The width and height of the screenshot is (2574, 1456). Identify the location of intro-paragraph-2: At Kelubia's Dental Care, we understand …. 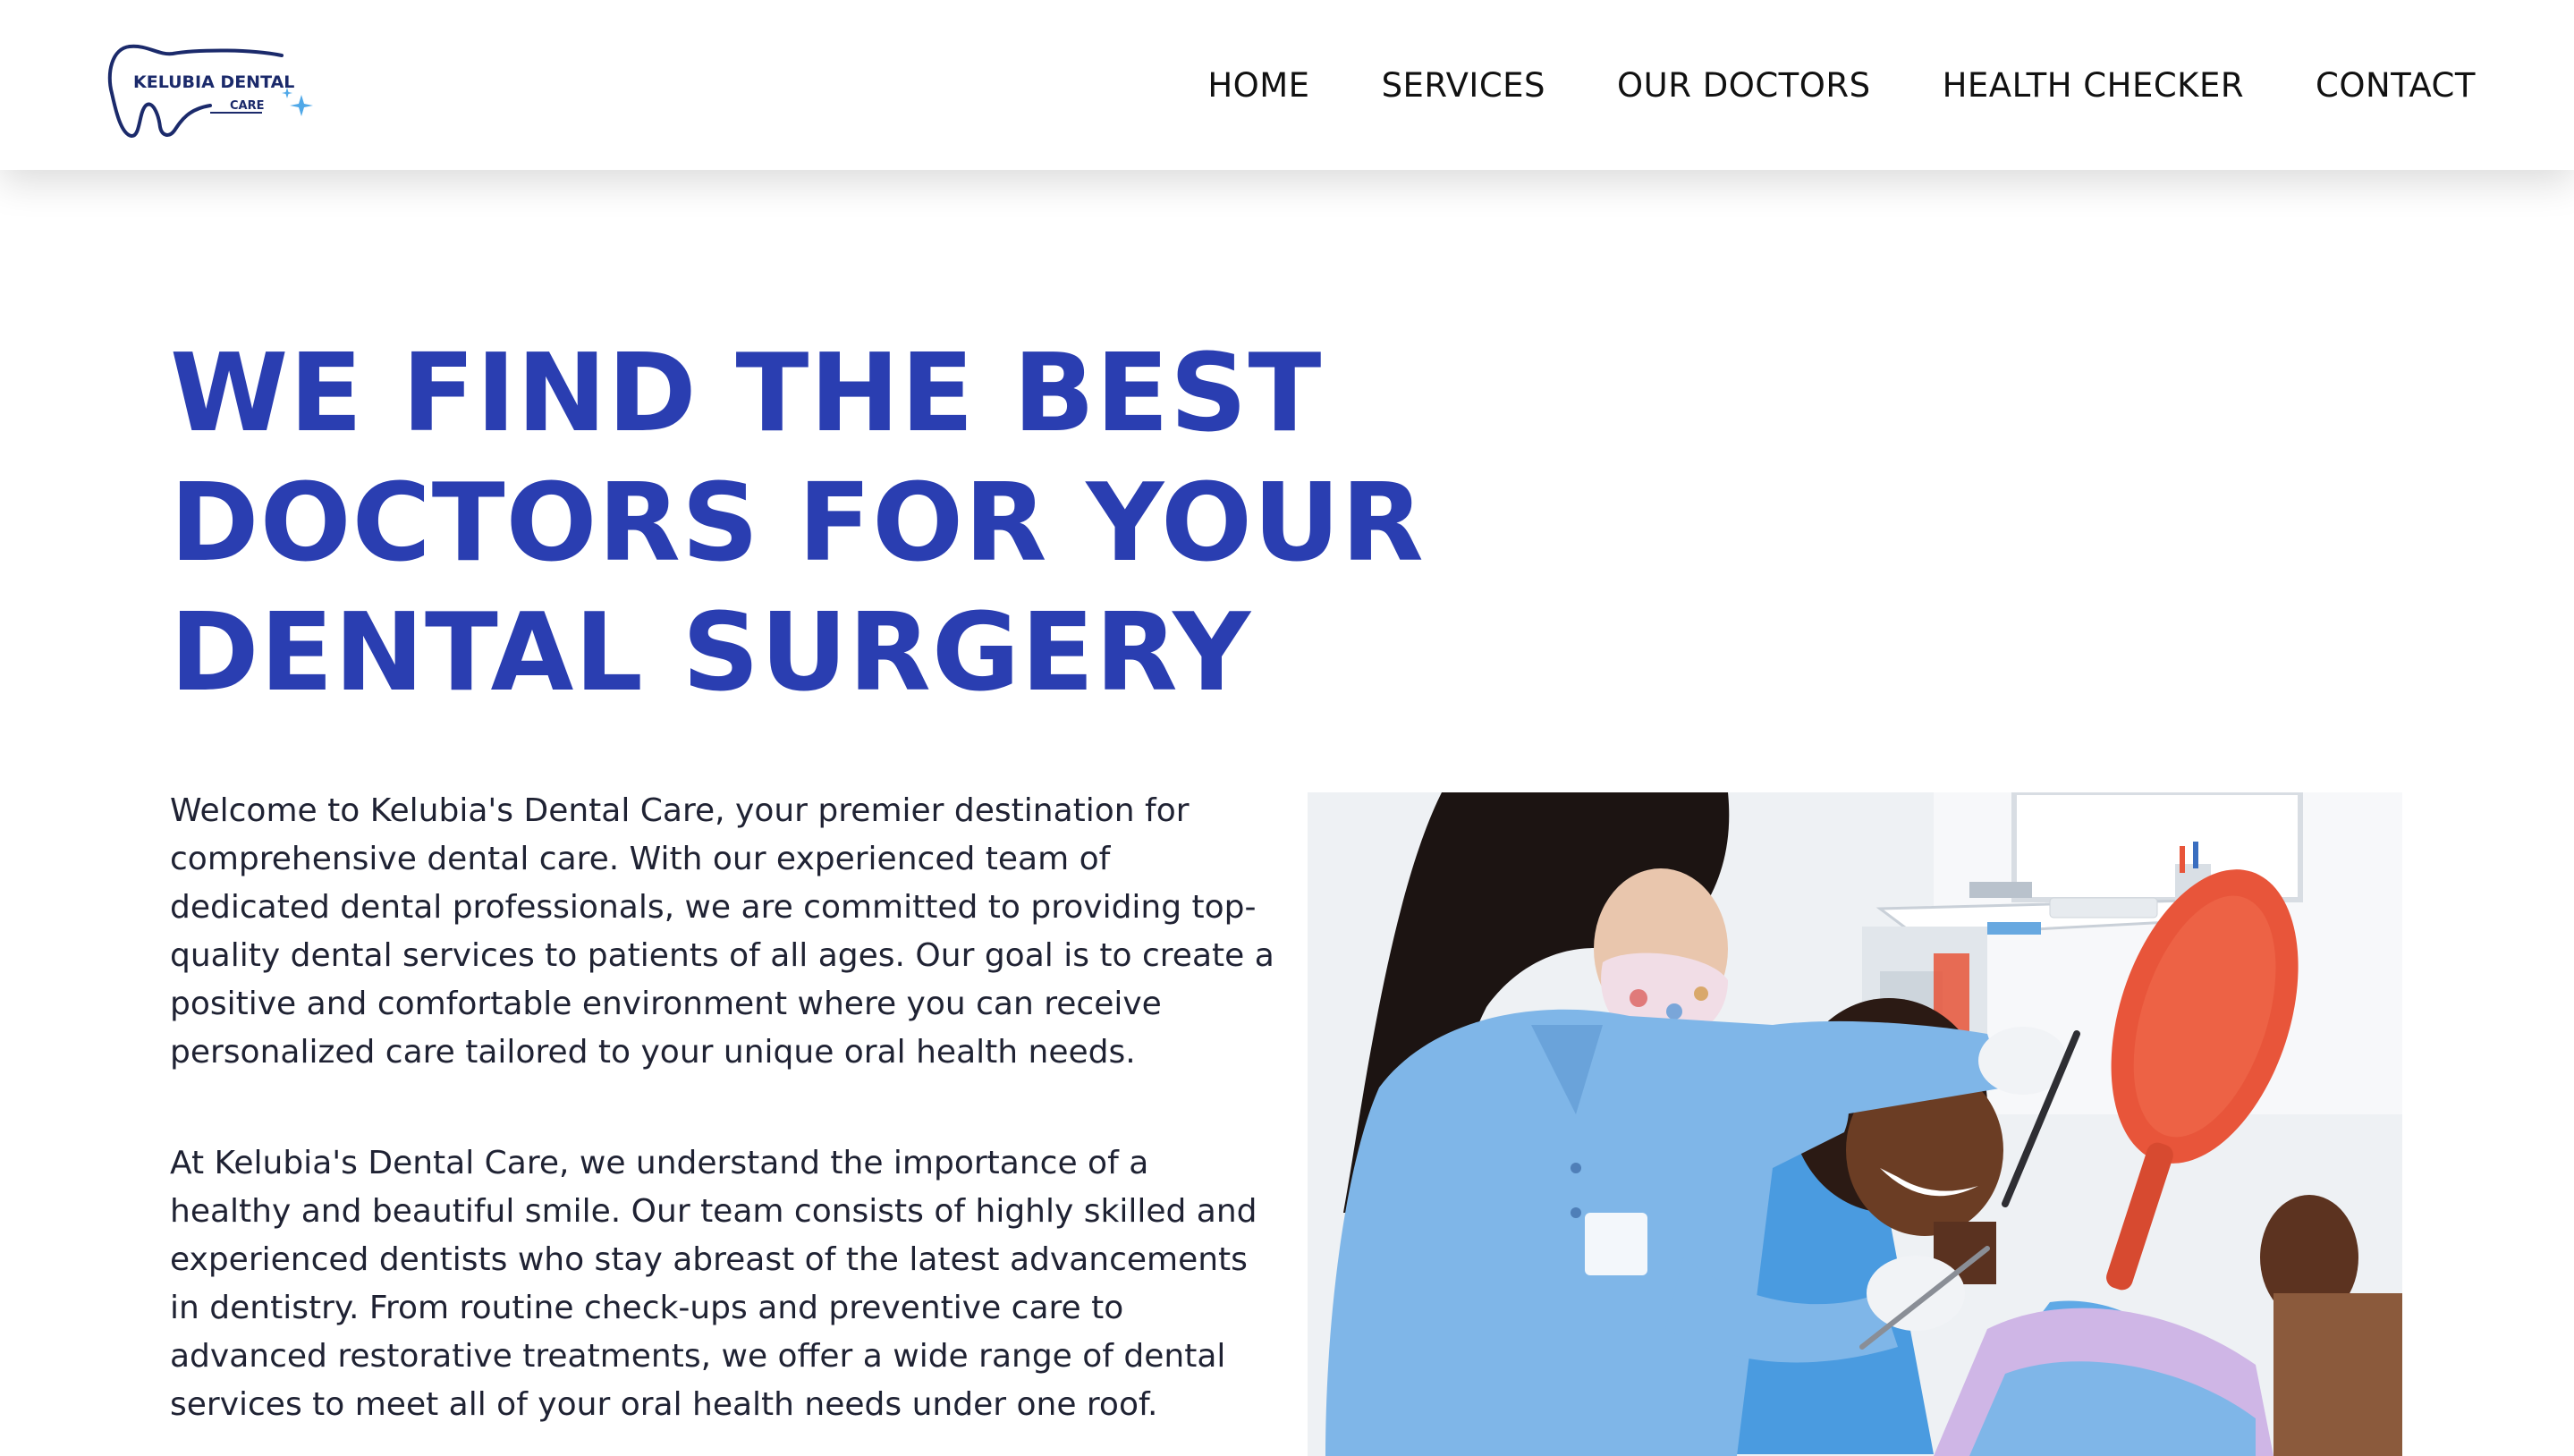
(713, 1284).